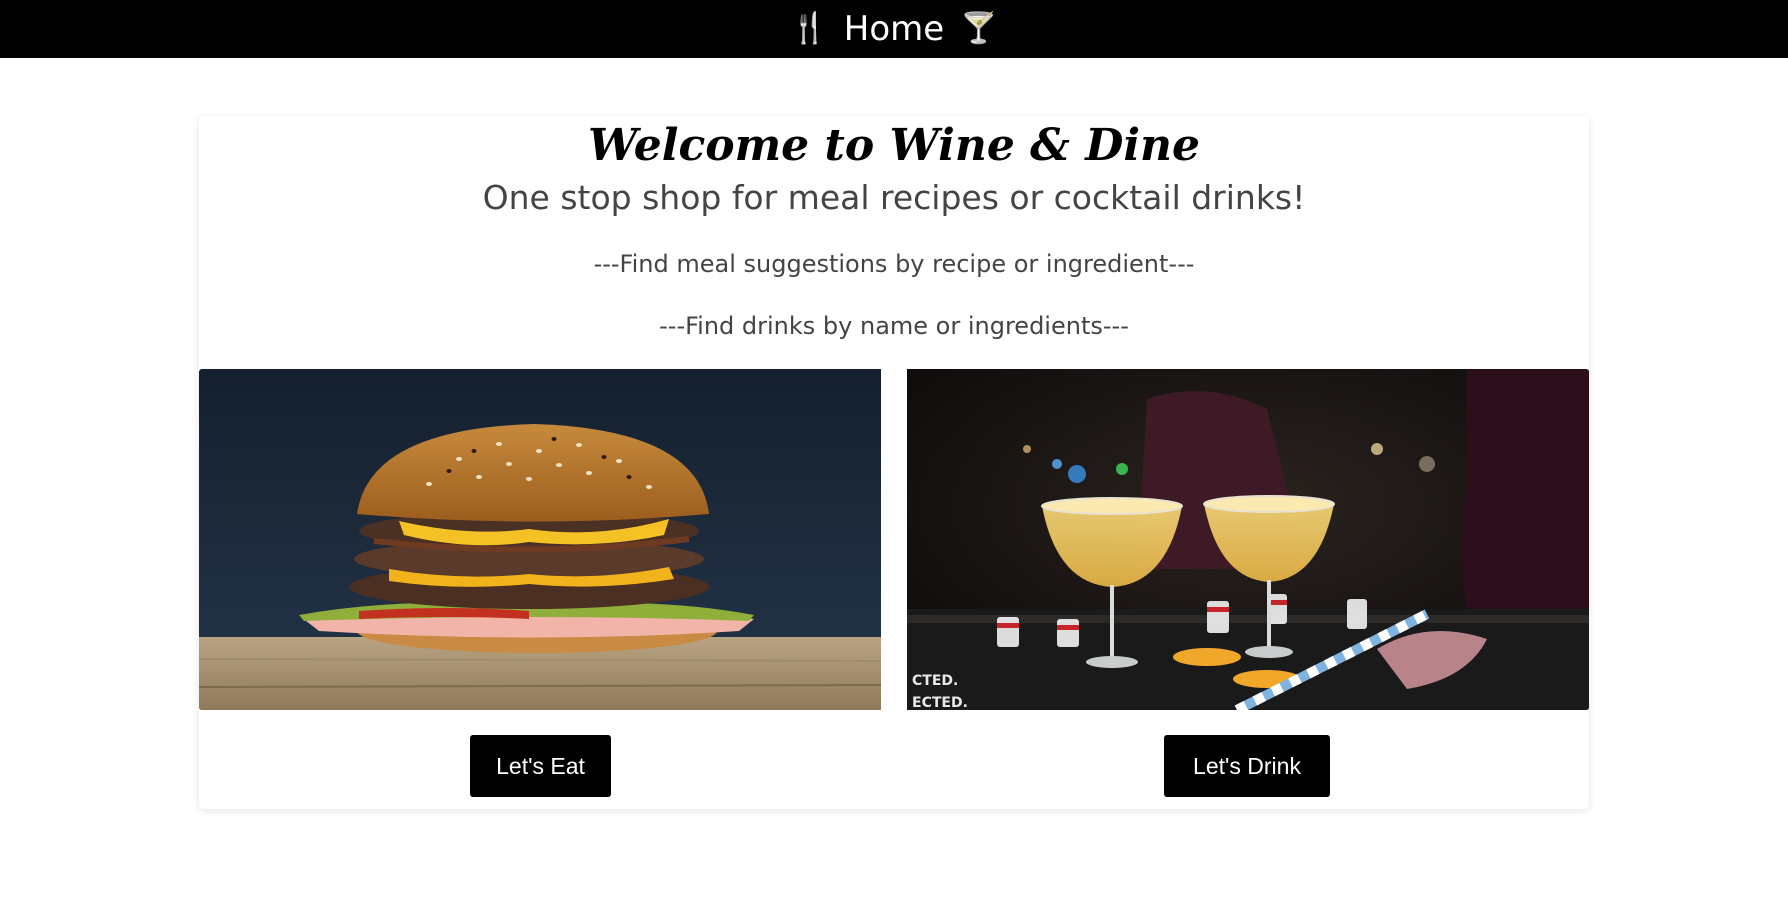 Image resolution: width=1788 pixels, height=910 pixels. I want to click on cocktail-glass-icon: 🍸, so click(979, 28).